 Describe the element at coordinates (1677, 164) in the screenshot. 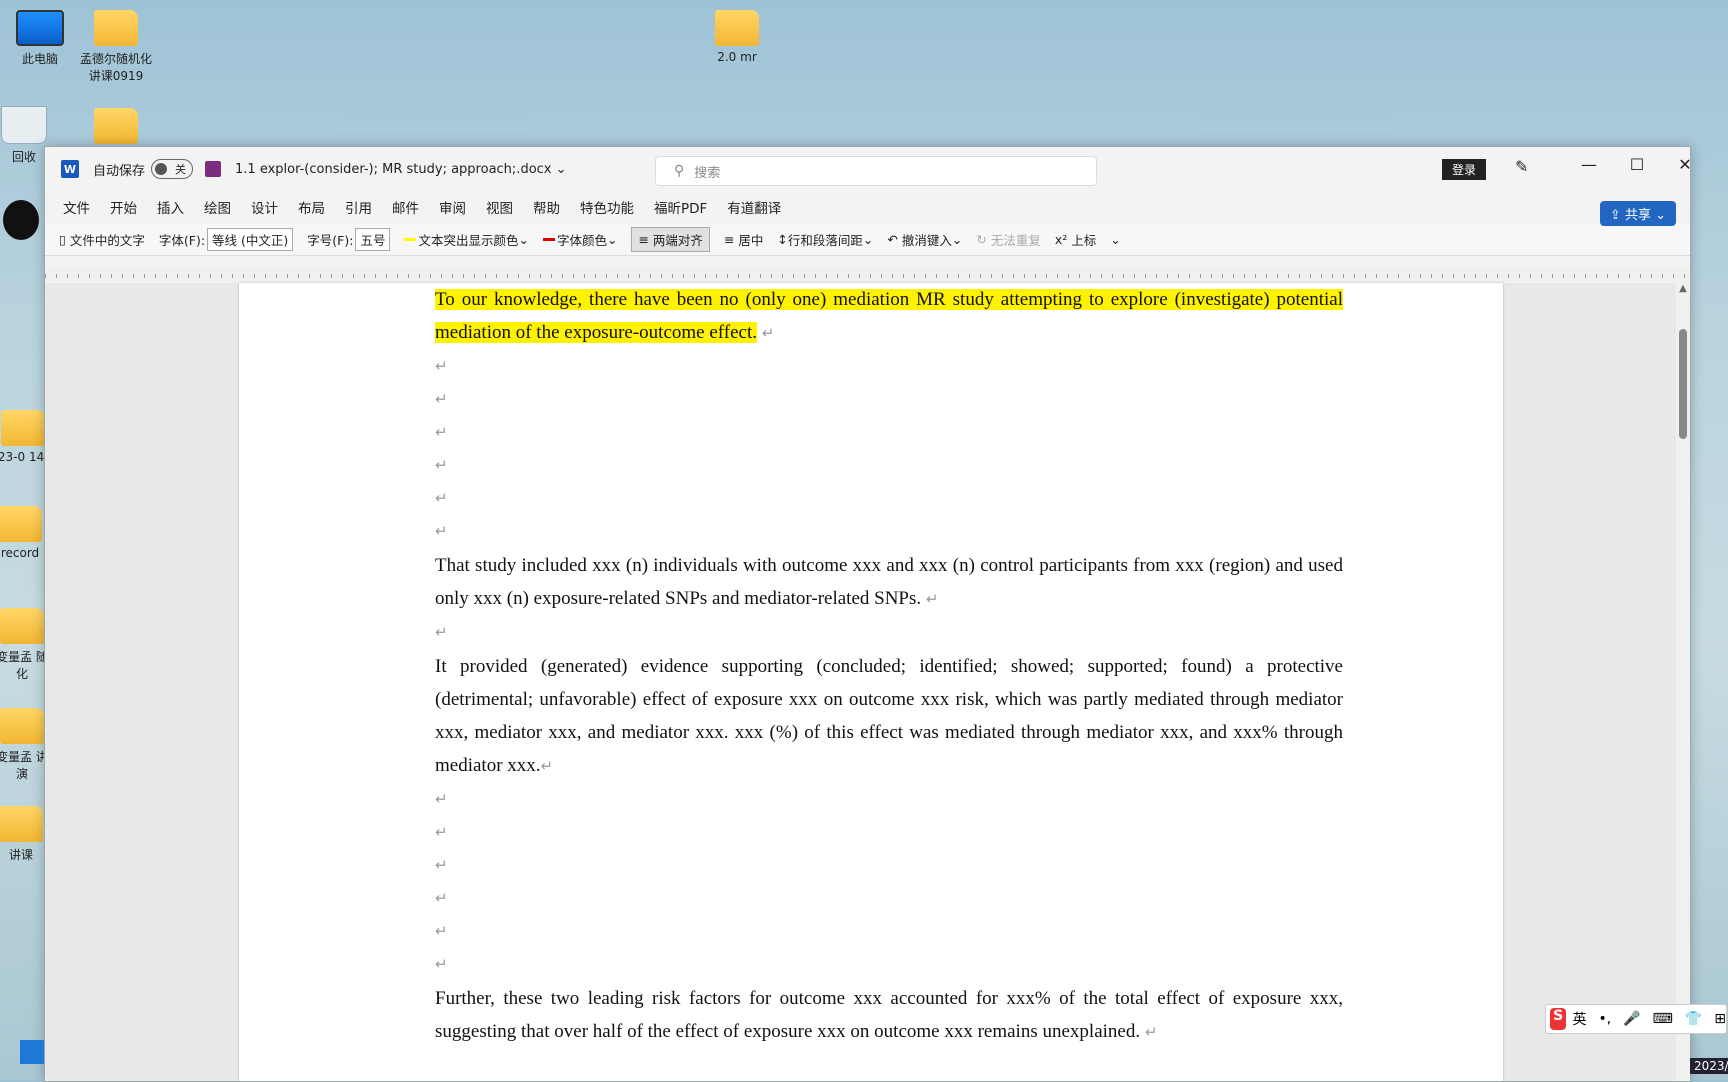

I see `close-button: ✕` at that location.